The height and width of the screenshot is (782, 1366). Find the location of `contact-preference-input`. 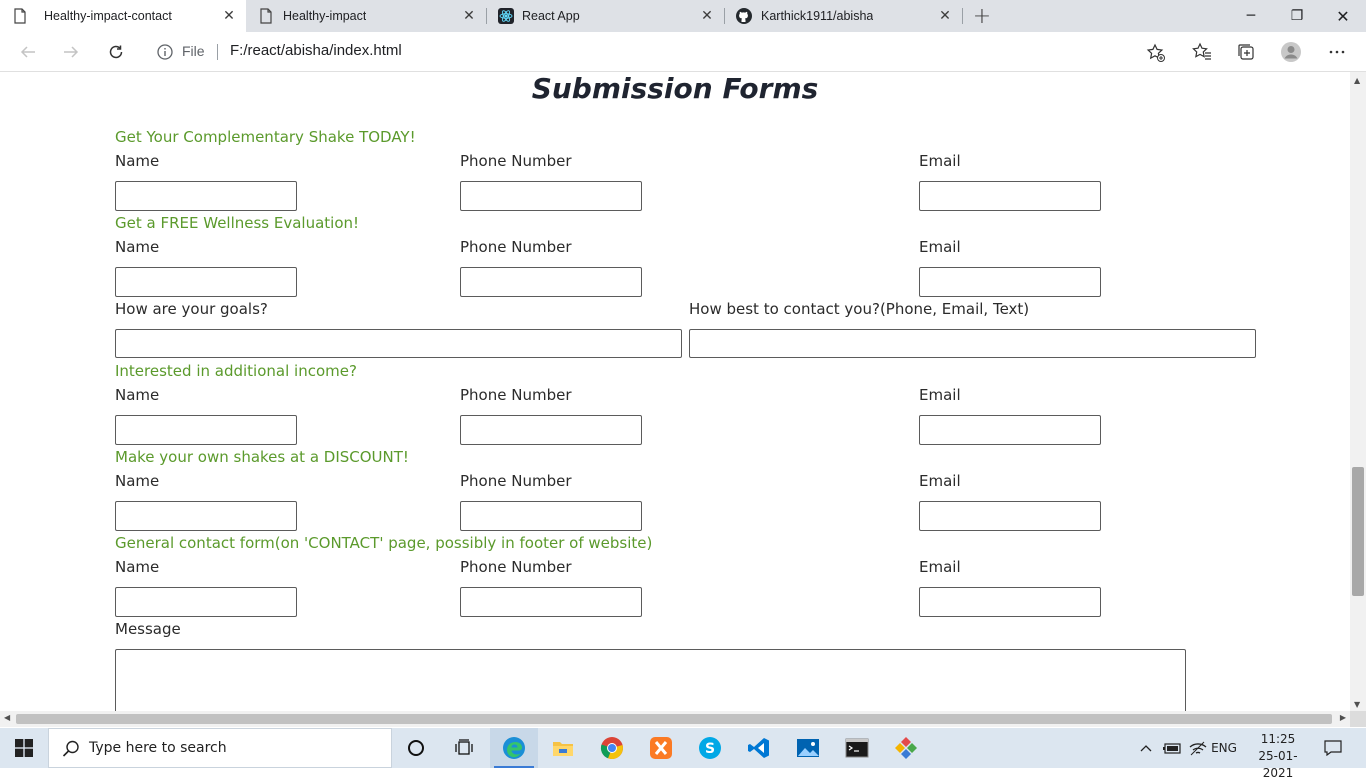

contact-preference-input is located at coordinates (972, 343).